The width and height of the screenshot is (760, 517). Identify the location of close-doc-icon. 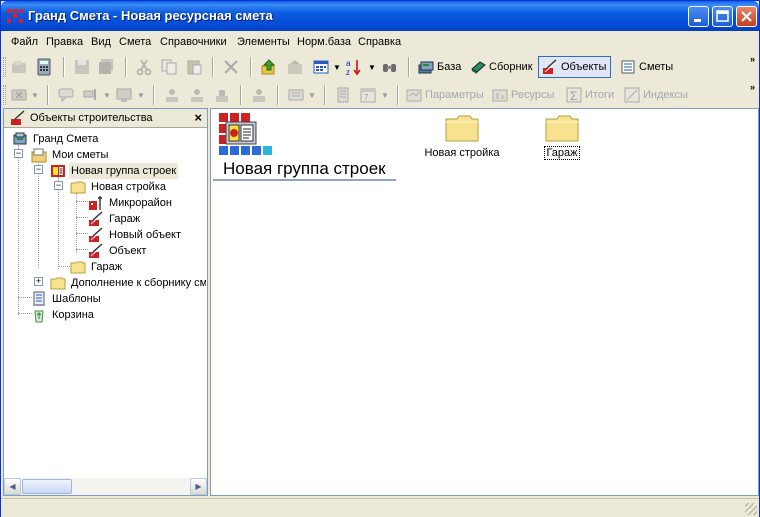
(19, 95).